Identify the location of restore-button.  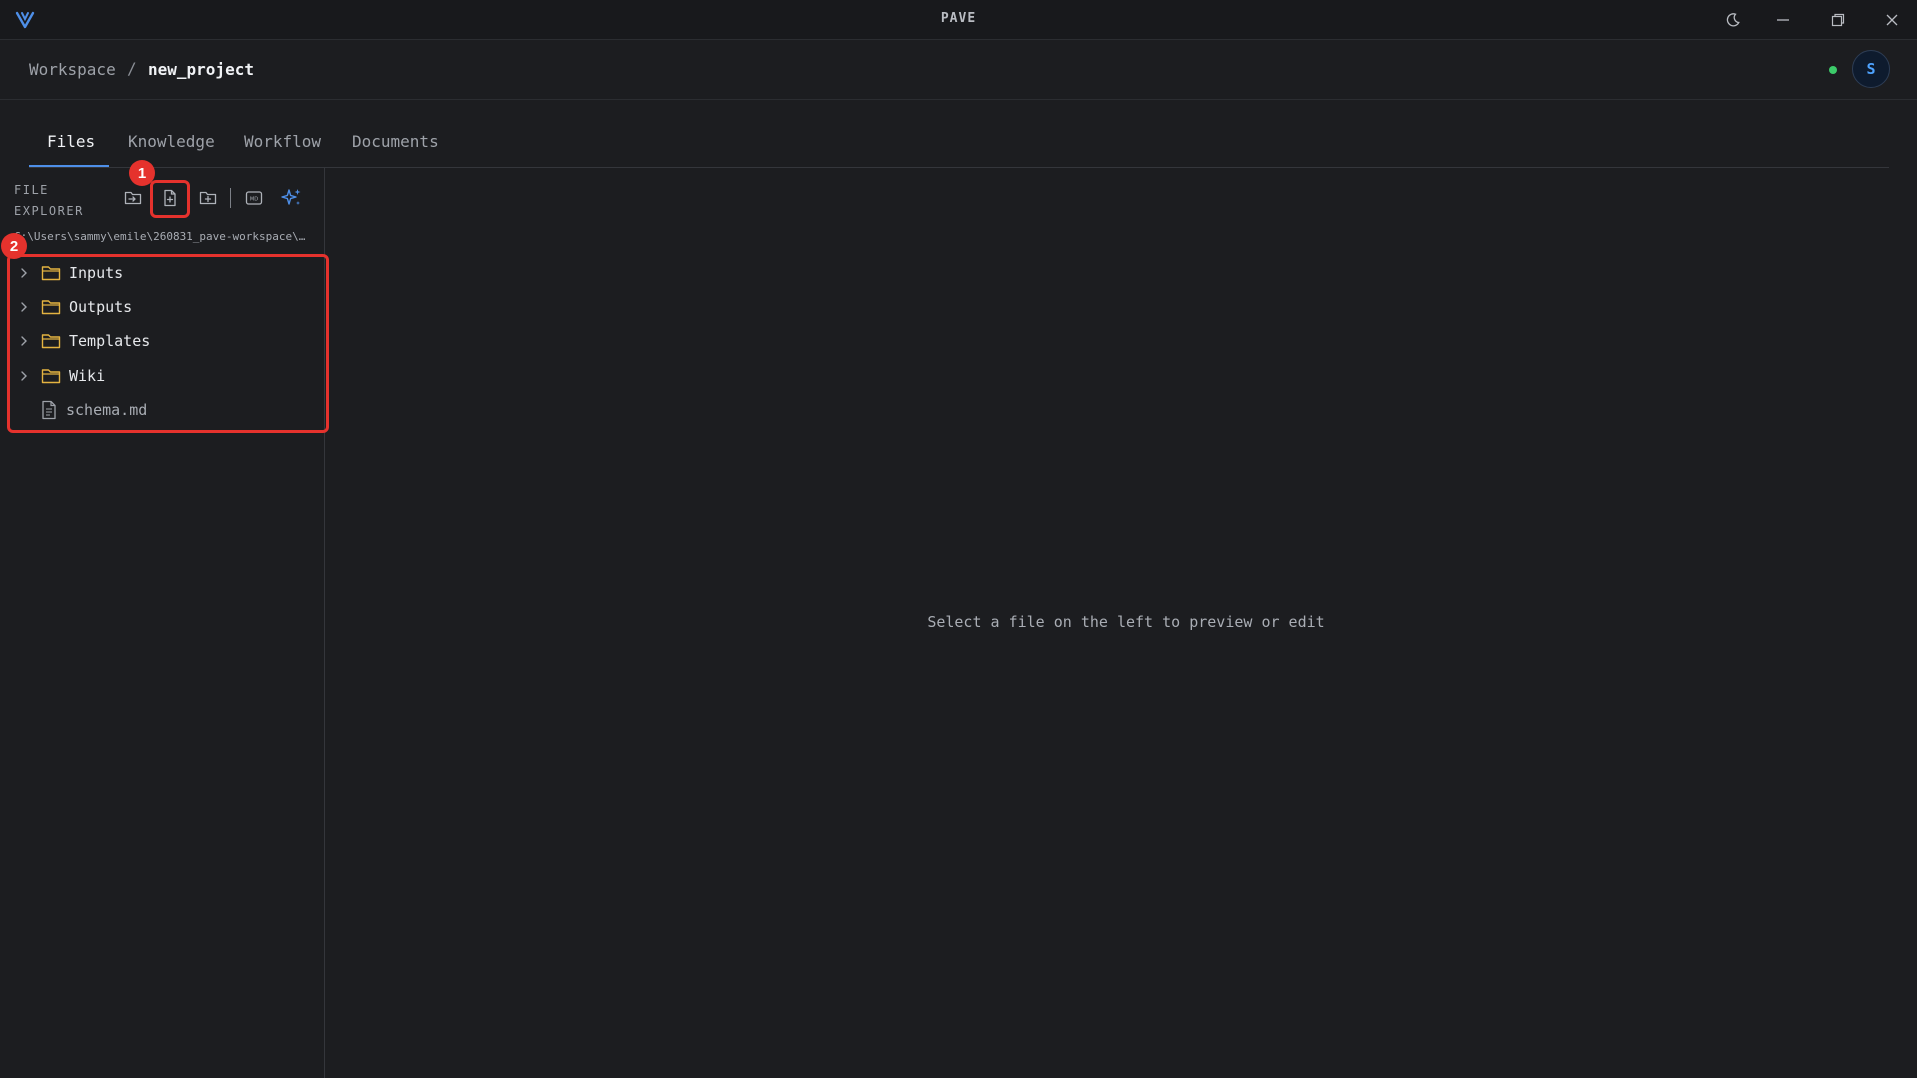
(1838, 20).